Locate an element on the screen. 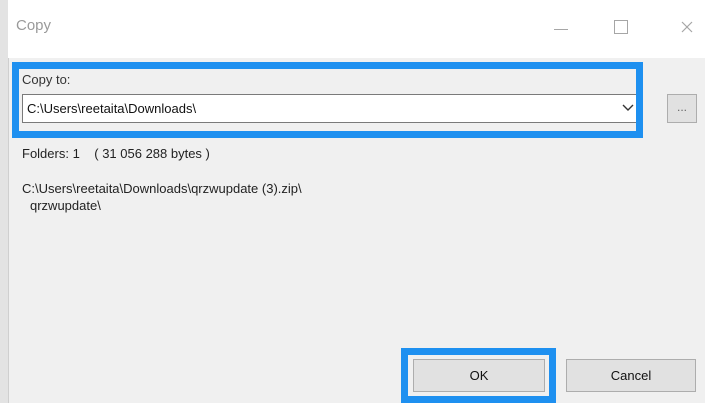 This screenshot has width=705, height=403. maximize-button is located at coordinates (621, 27).